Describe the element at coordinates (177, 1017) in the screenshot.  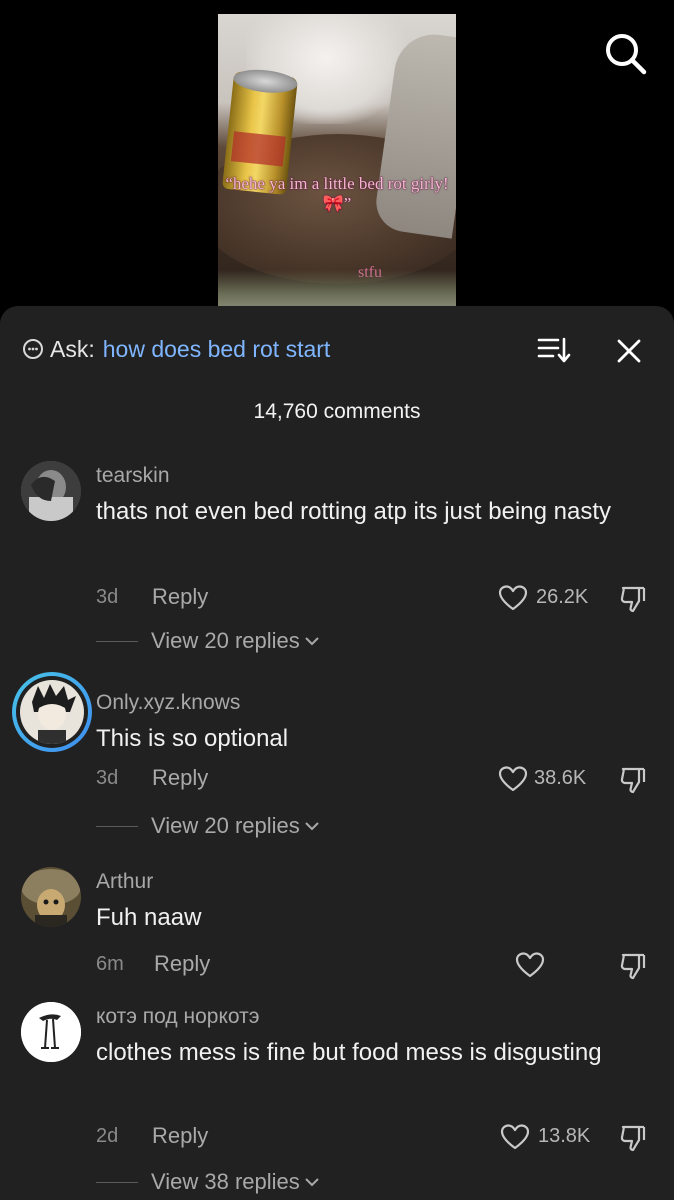
I see `comment-username: котэ под норкотэ` at that location.